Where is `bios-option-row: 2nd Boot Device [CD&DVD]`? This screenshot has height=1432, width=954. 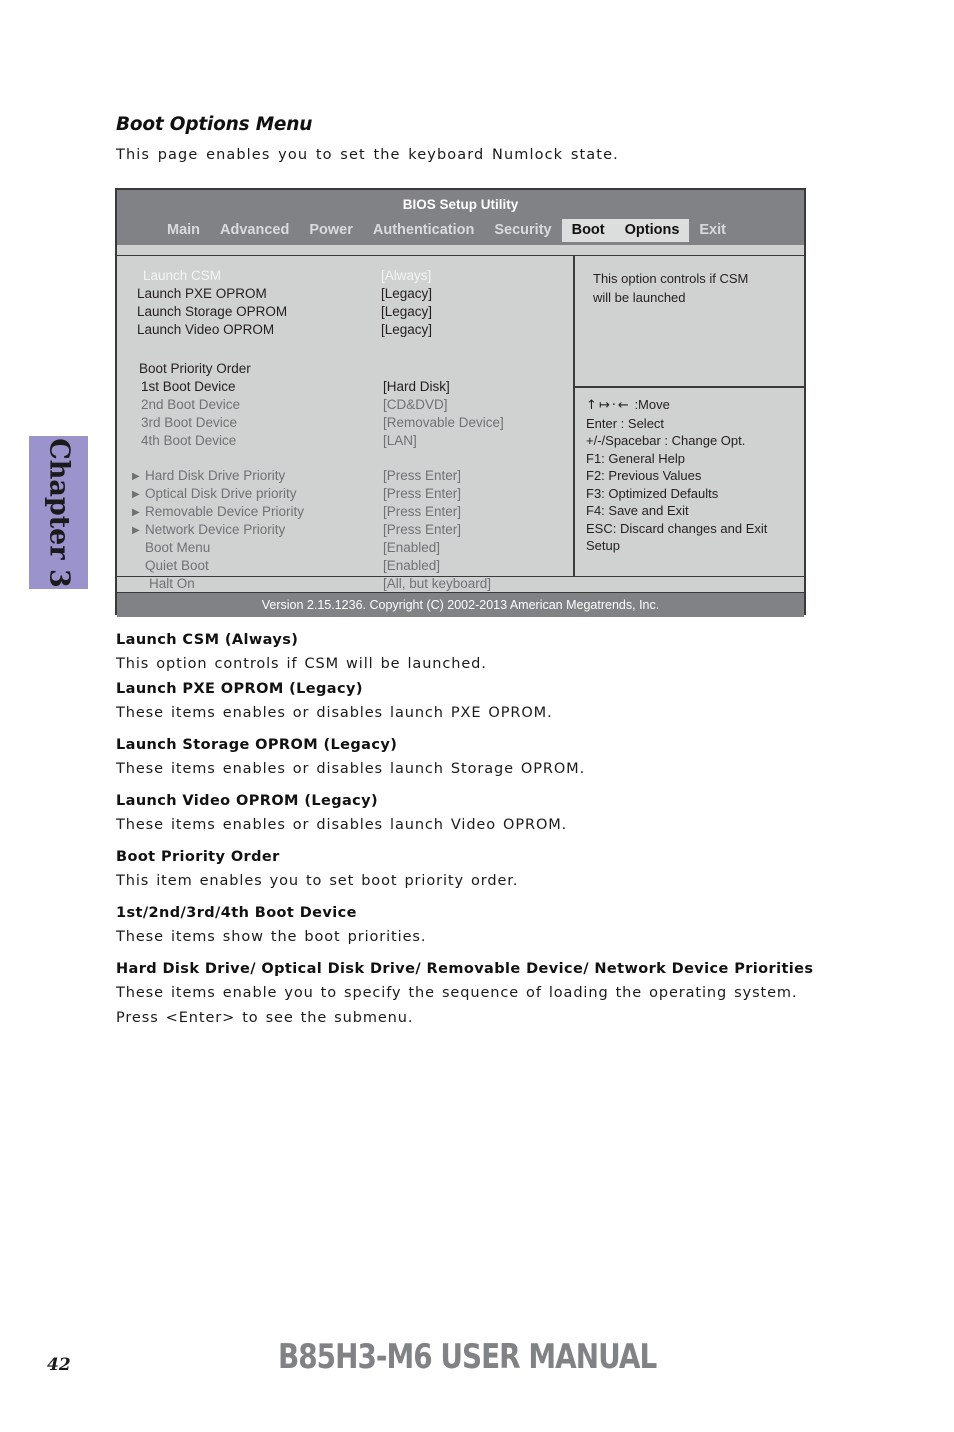 bios-option-row: 2nd Boot Device [CD&DVD] is located at coordinates (345, 406).